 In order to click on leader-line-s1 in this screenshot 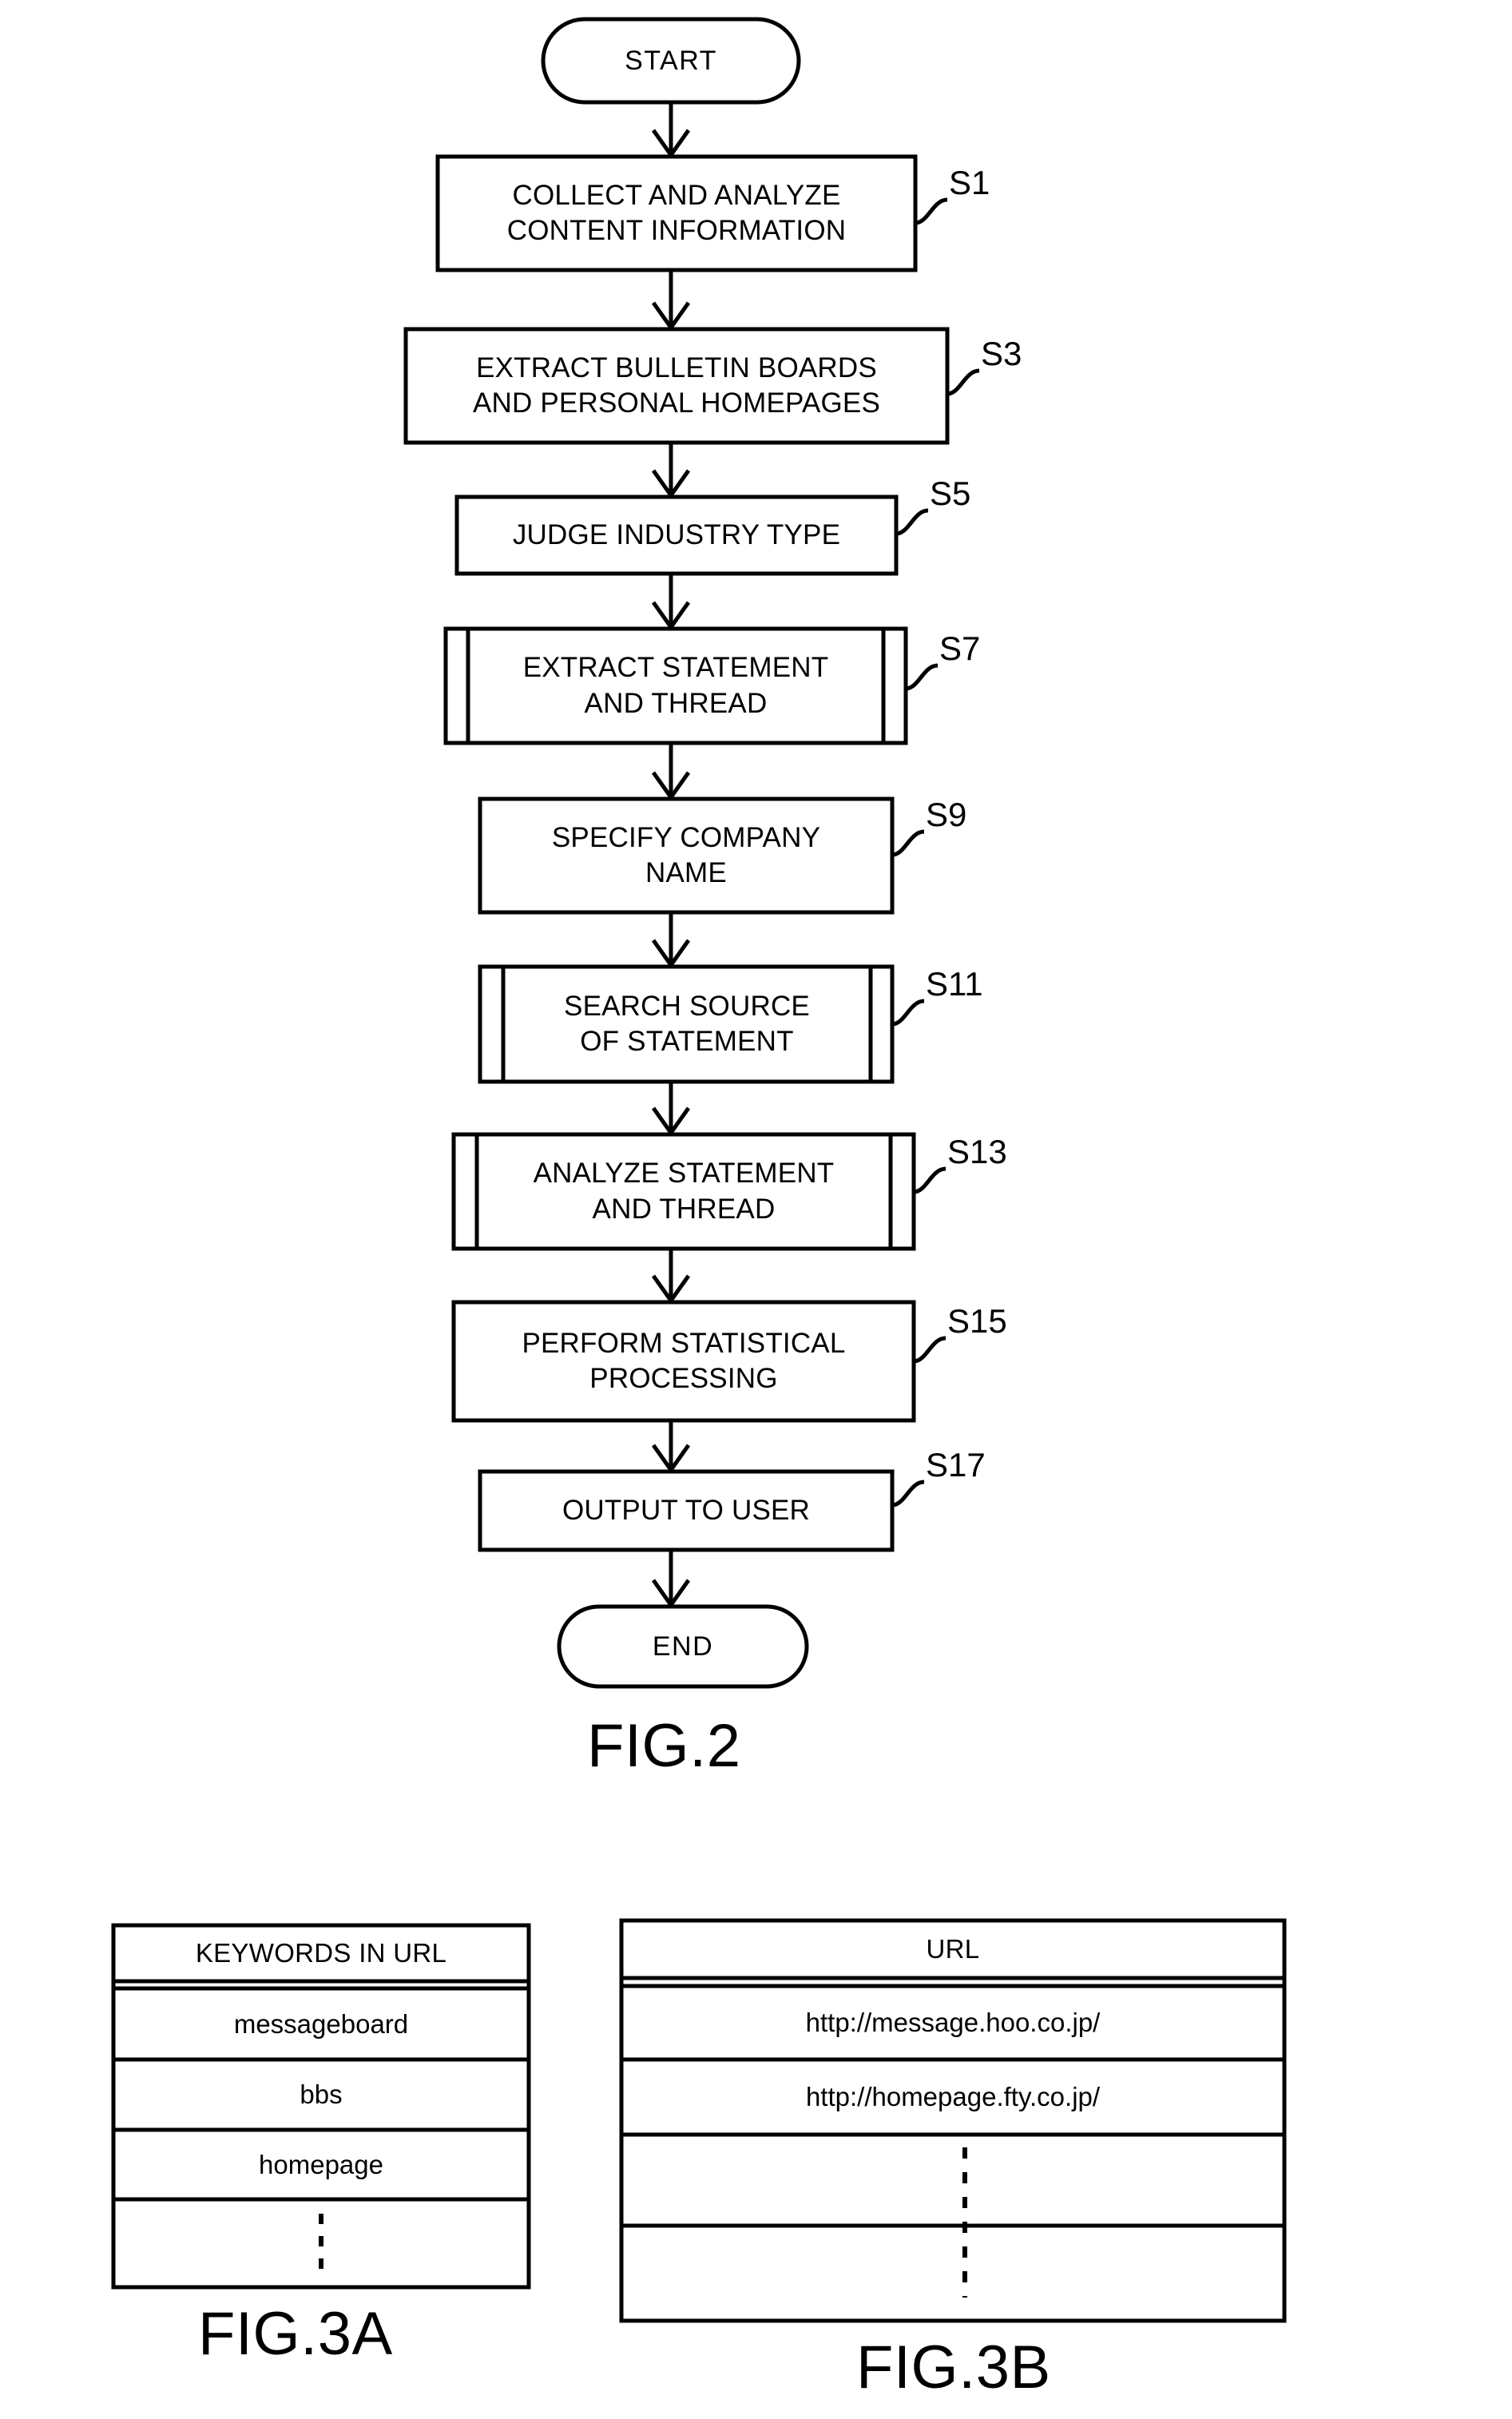, I will do `click(931, 211)`.